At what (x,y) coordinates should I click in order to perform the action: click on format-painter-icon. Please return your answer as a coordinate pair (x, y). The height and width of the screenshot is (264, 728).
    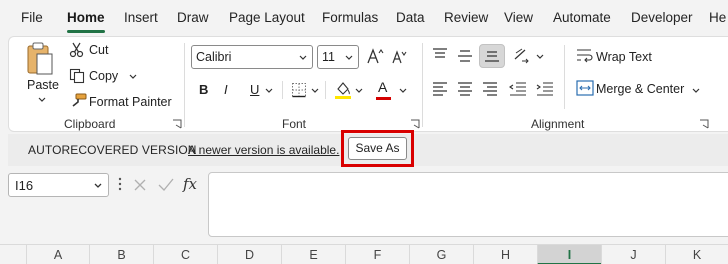
    Looking at the image, I should click on (79, 100).